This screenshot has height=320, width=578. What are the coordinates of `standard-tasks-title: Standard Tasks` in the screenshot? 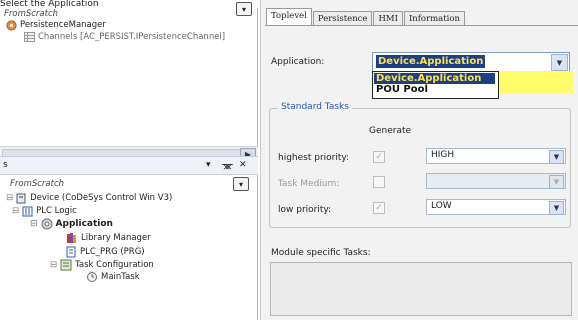 It's located at (315, 107).